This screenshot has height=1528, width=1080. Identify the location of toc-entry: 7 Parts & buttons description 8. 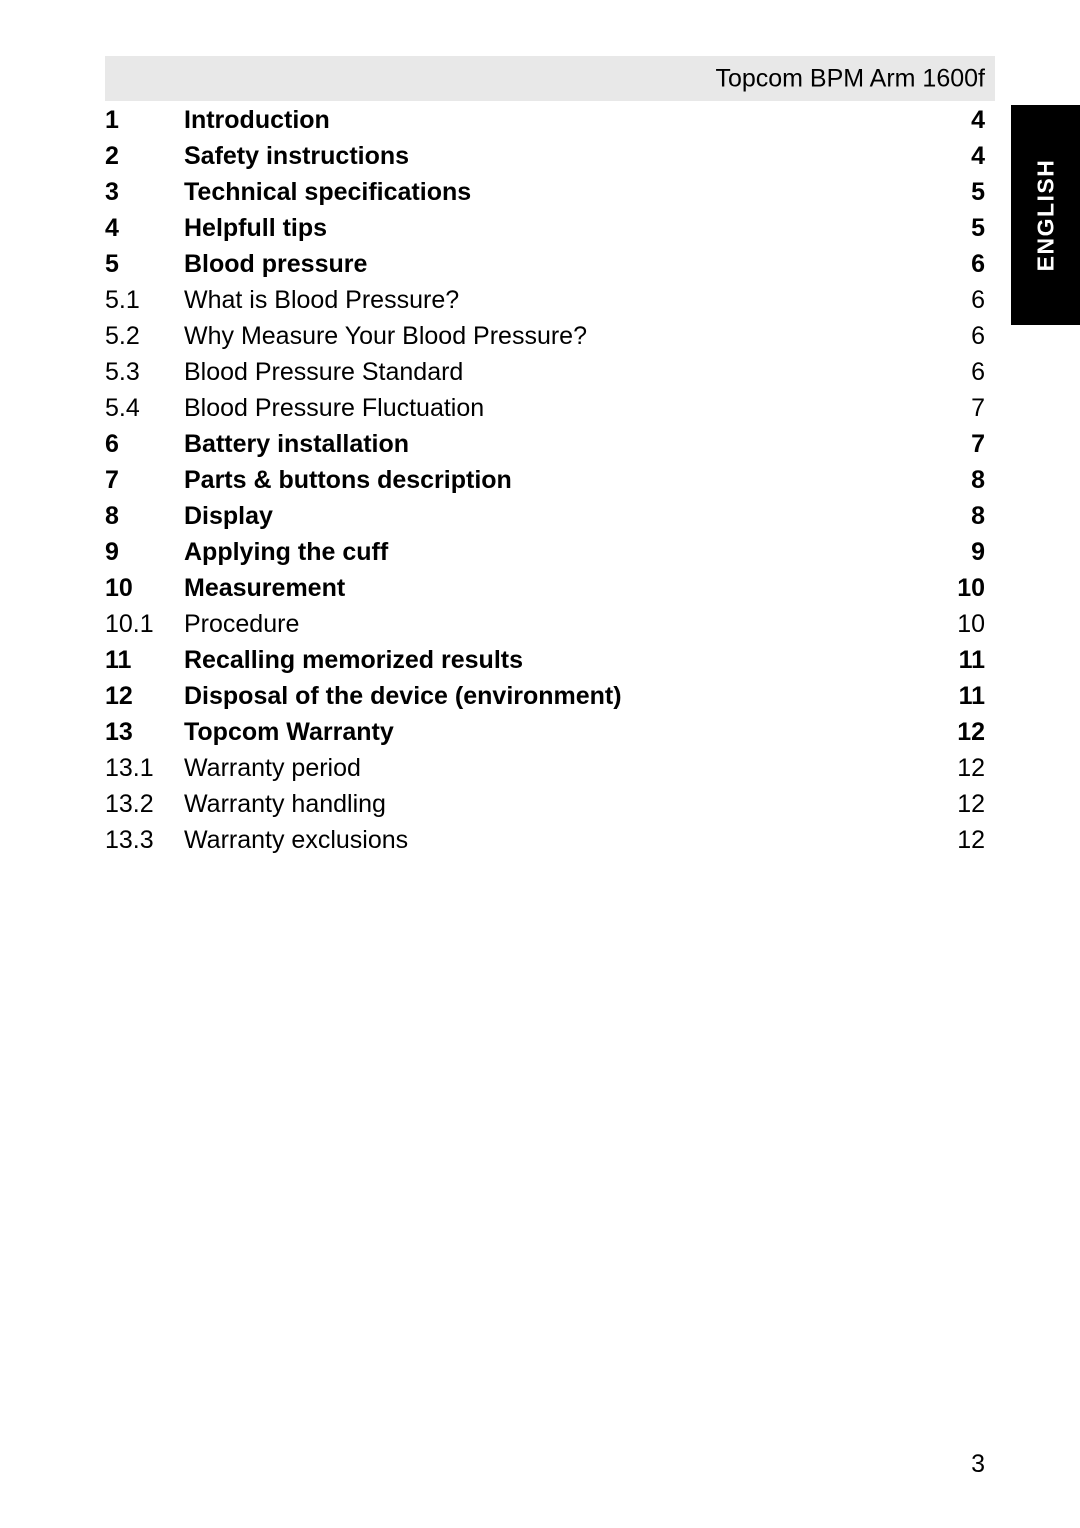
(540, 480).